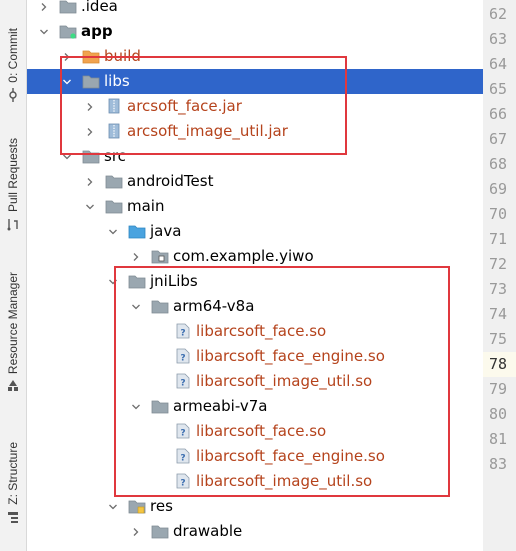  I want to click on line-number: 65, so click(498, 89).